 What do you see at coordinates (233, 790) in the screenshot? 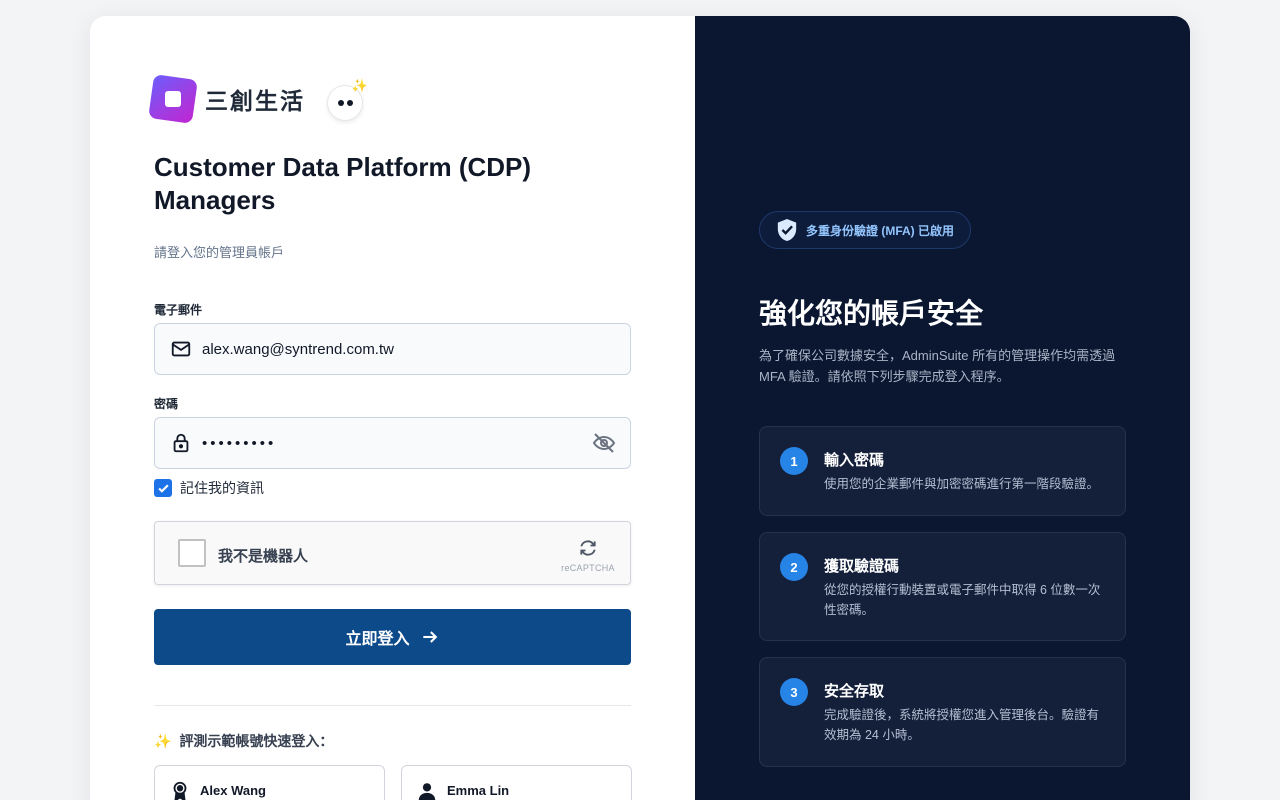
I see `demo-account-name: Alex Wang` at bounding box center [233, 790].